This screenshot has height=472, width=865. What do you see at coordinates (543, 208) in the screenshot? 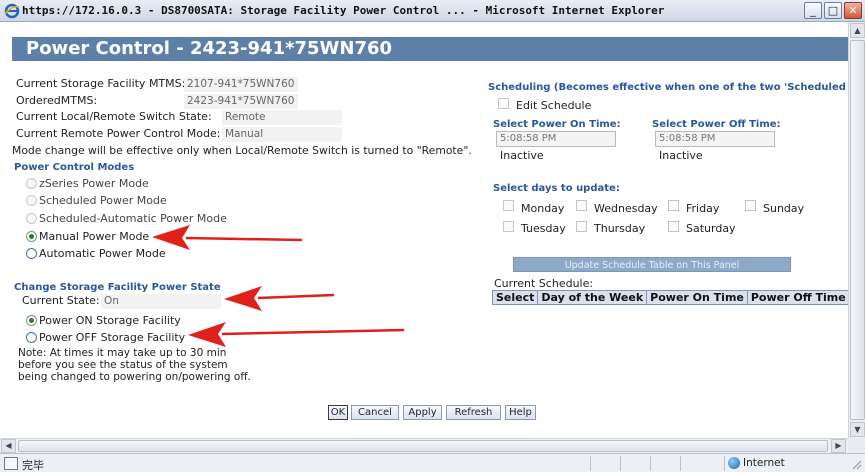
I see `day-monday-label: Monday` at bounding box center [543, 208].